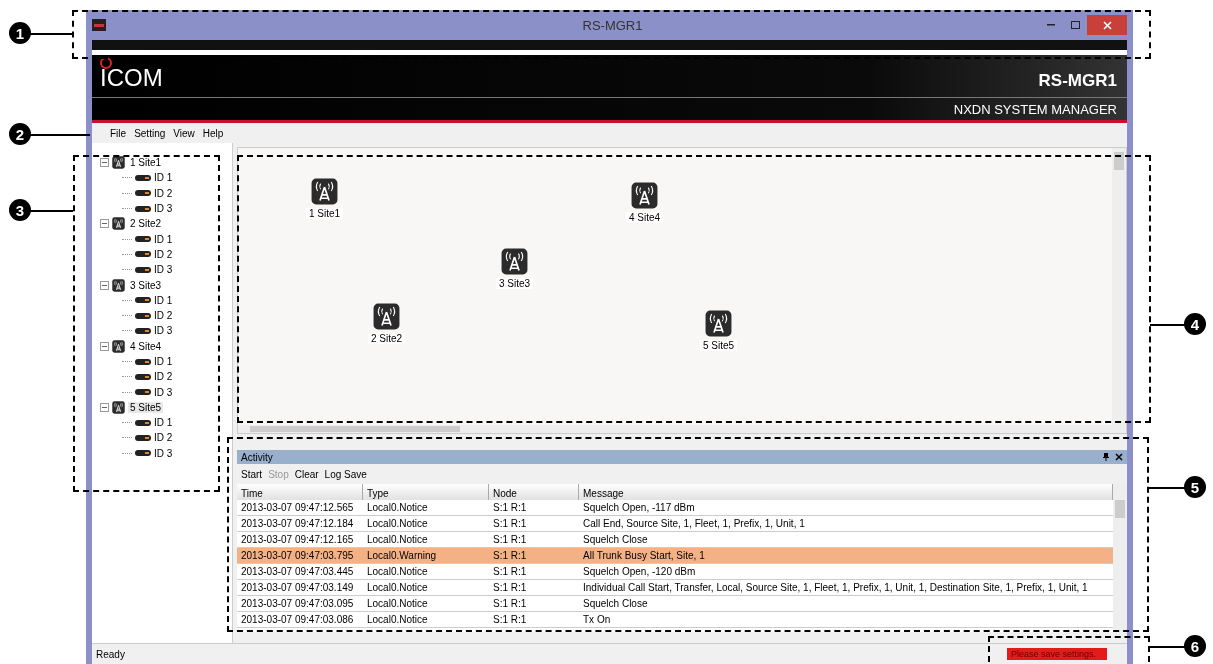 This screenshot has width=1213, height=664. I want to click on table-cell: 2013-03-07 09:47:12.565, so click(300, 508).